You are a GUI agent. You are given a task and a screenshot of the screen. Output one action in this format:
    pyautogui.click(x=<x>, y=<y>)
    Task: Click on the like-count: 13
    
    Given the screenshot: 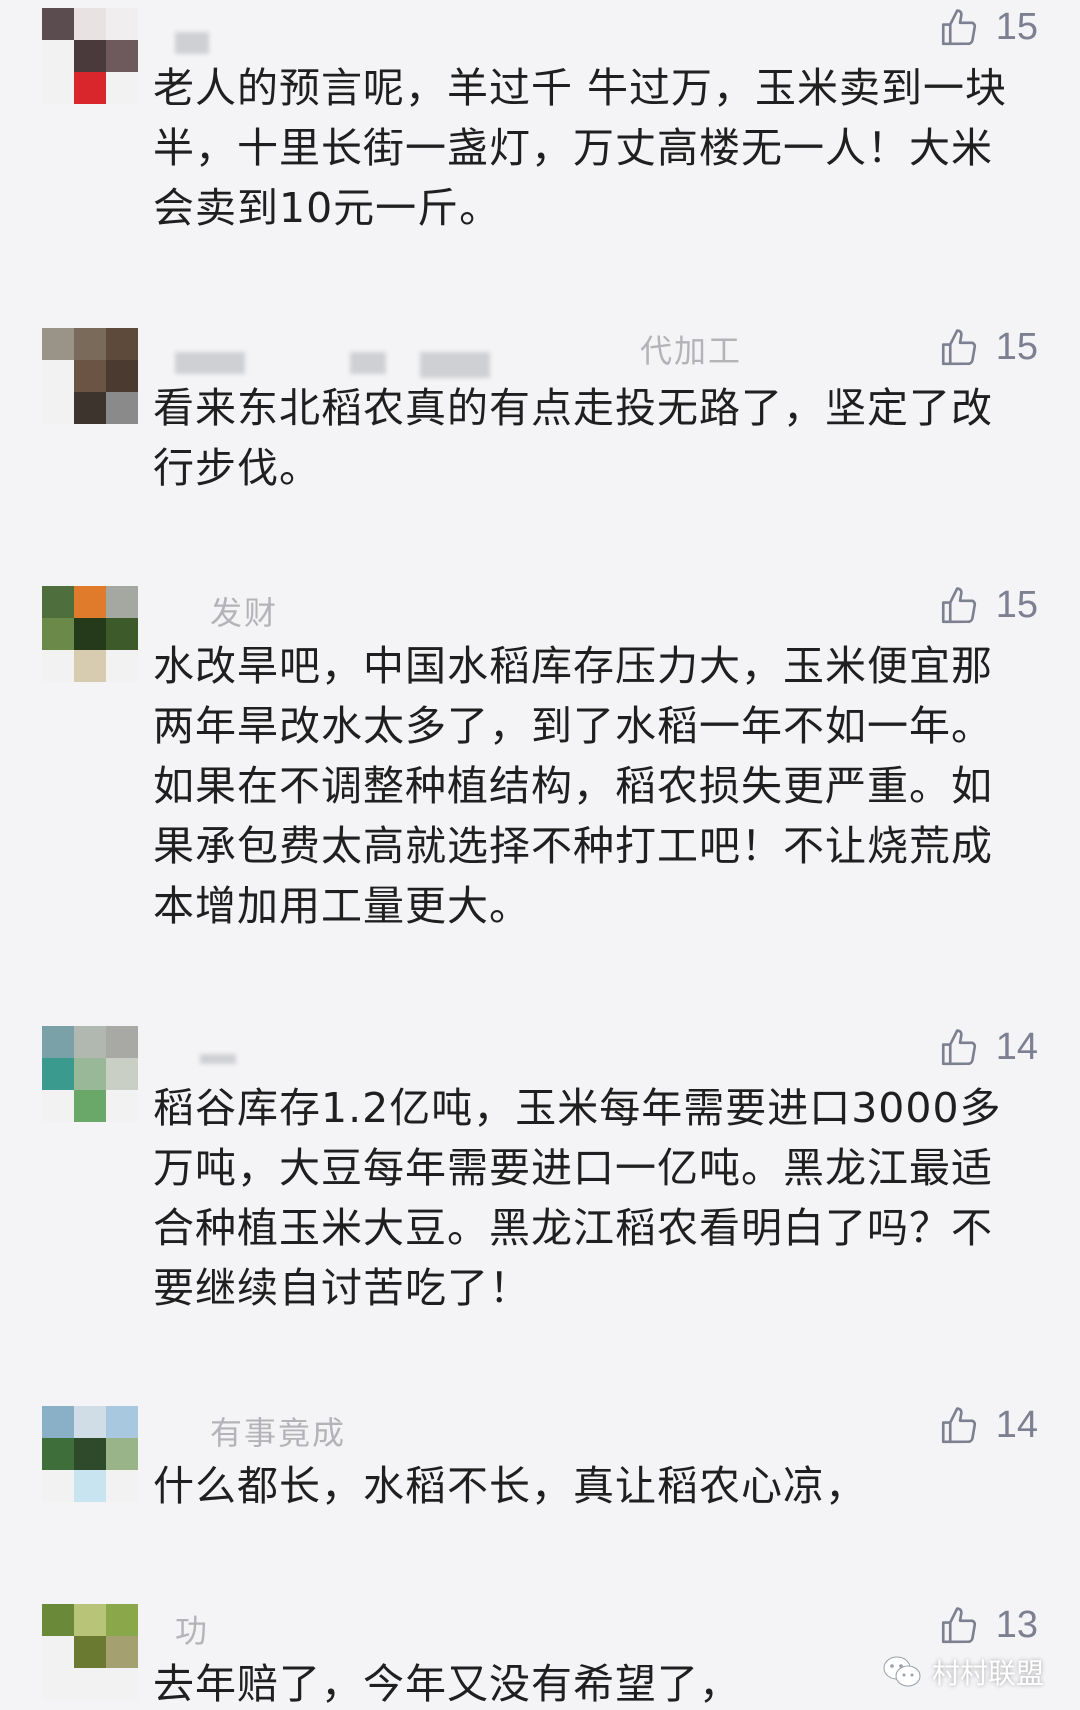 What is the action you would take?
    pyautogui.click(x=1016, y=1625)
    